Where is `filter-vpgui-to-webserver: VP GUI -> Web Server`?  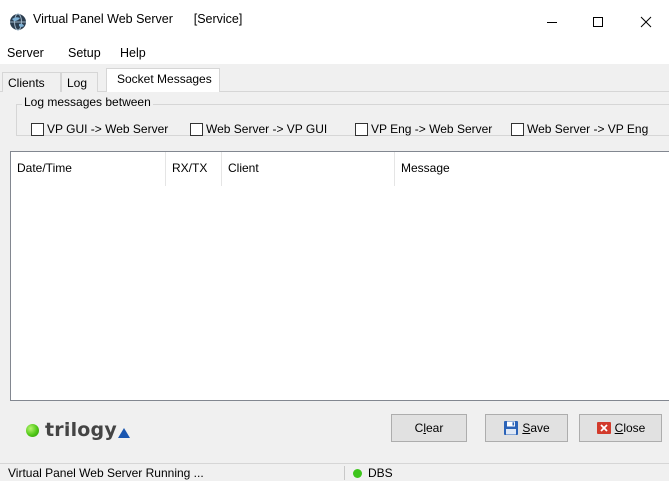
filter-vpgui-to-webserver: VP GUI -> Web Server is located at coordinates (99, 129).